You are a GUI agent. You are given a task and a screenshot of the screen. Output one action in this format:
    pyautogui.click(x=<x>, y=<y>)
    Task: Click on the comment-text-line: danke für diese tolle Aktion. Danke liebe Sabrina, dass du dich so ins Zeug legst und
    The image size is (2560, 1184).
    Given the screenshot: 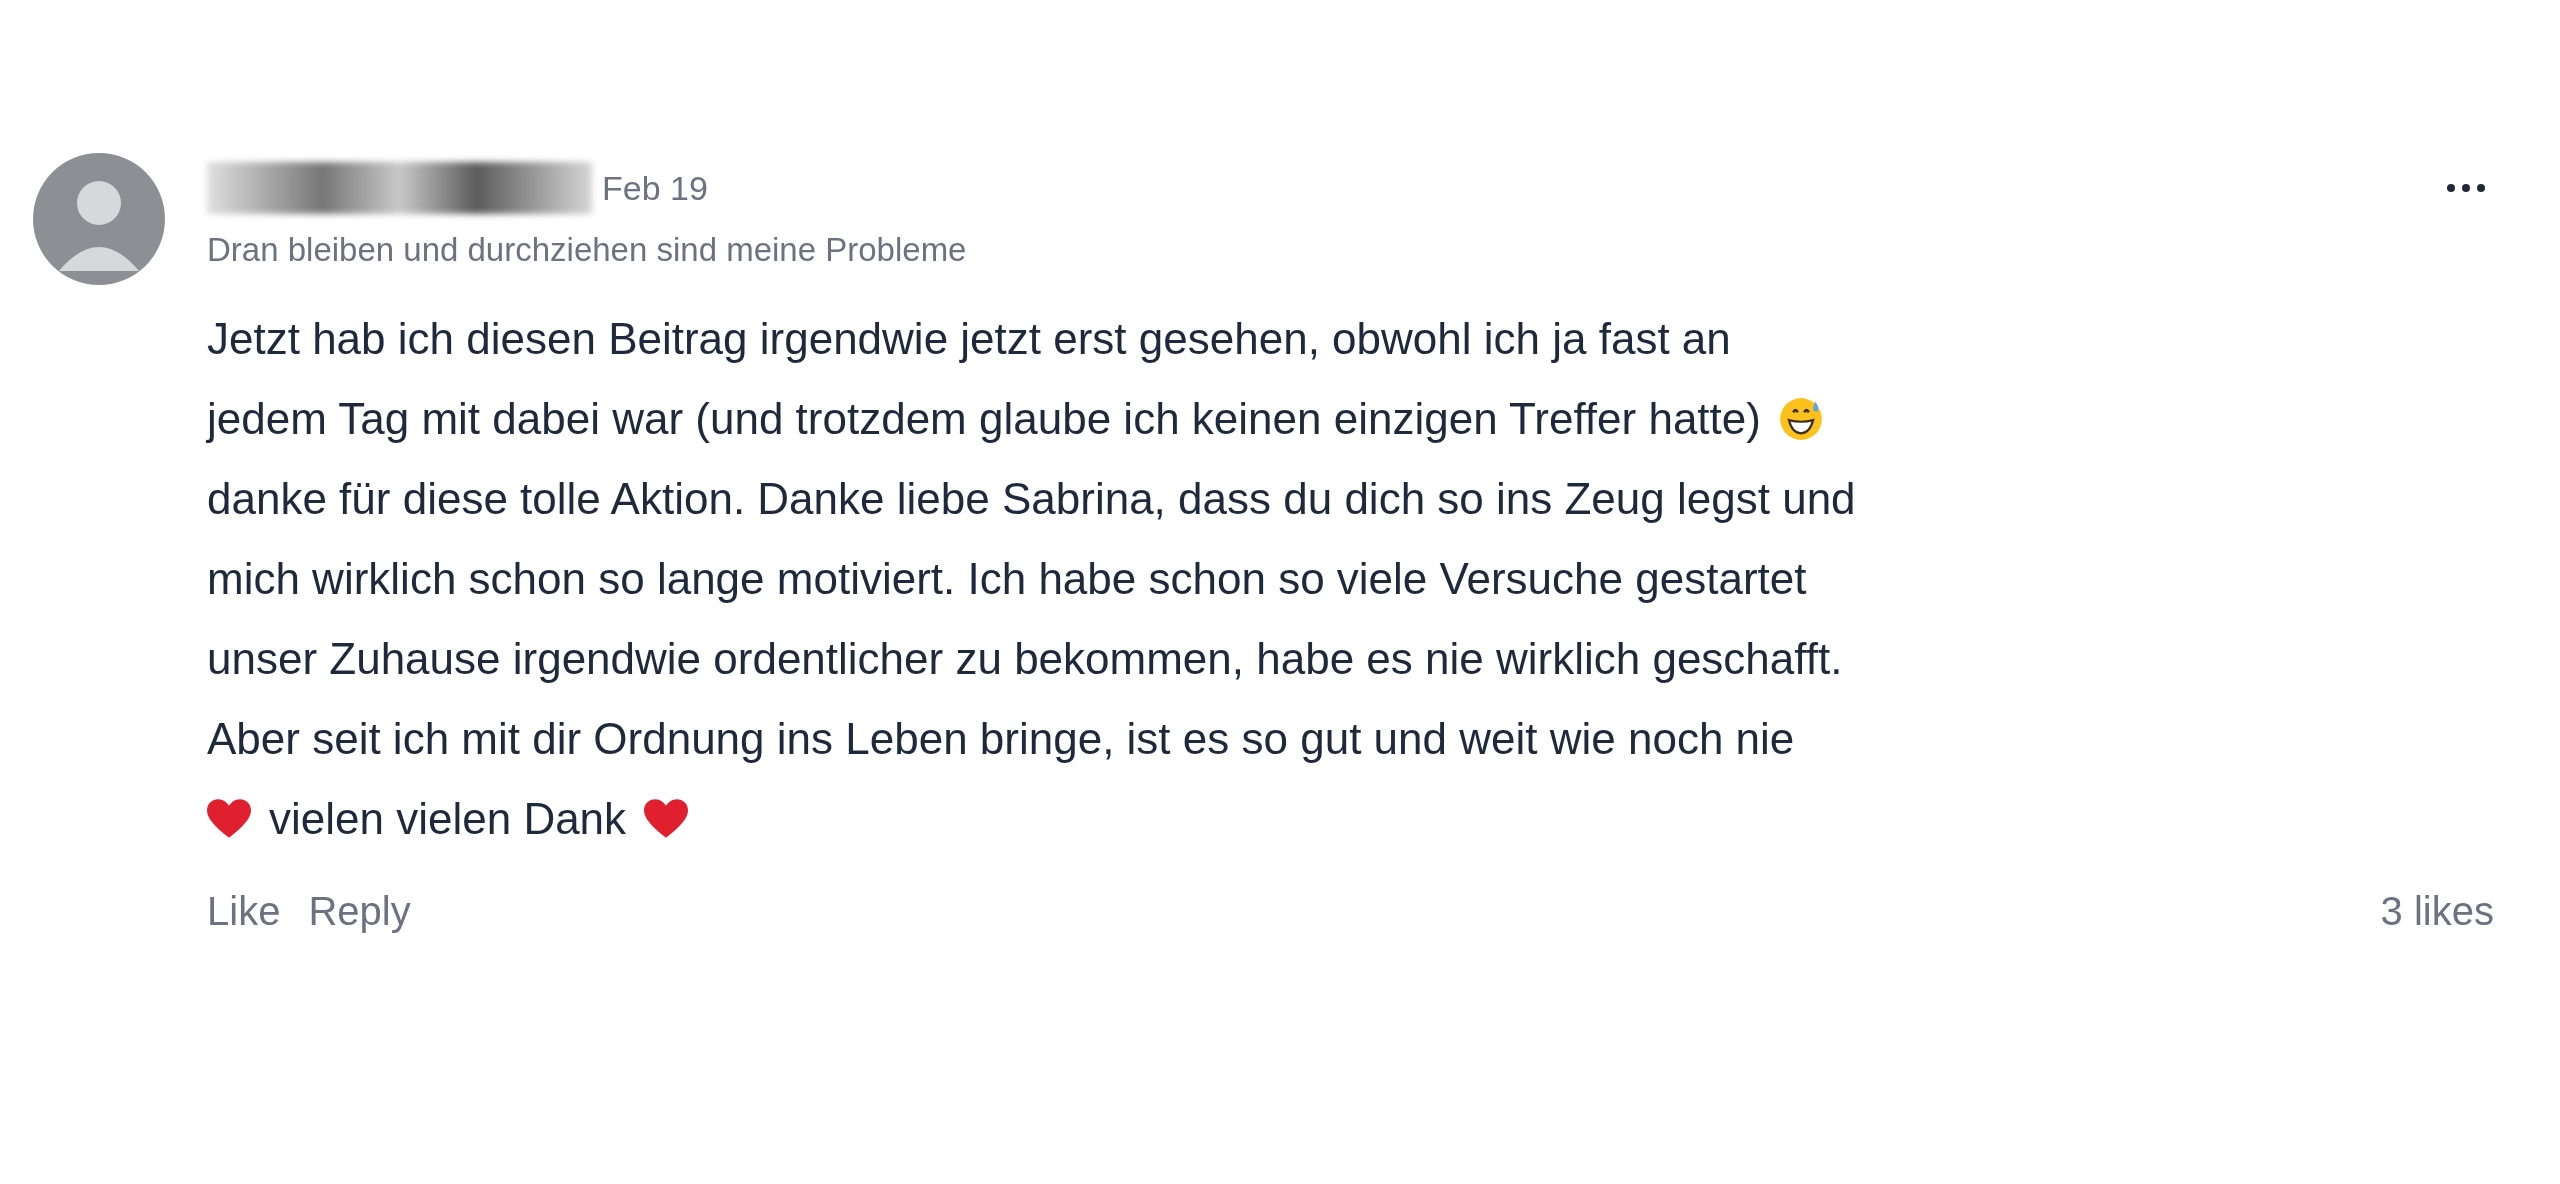 What is the action you would take?
    pyautogui.click(x=1031, y=499)
    